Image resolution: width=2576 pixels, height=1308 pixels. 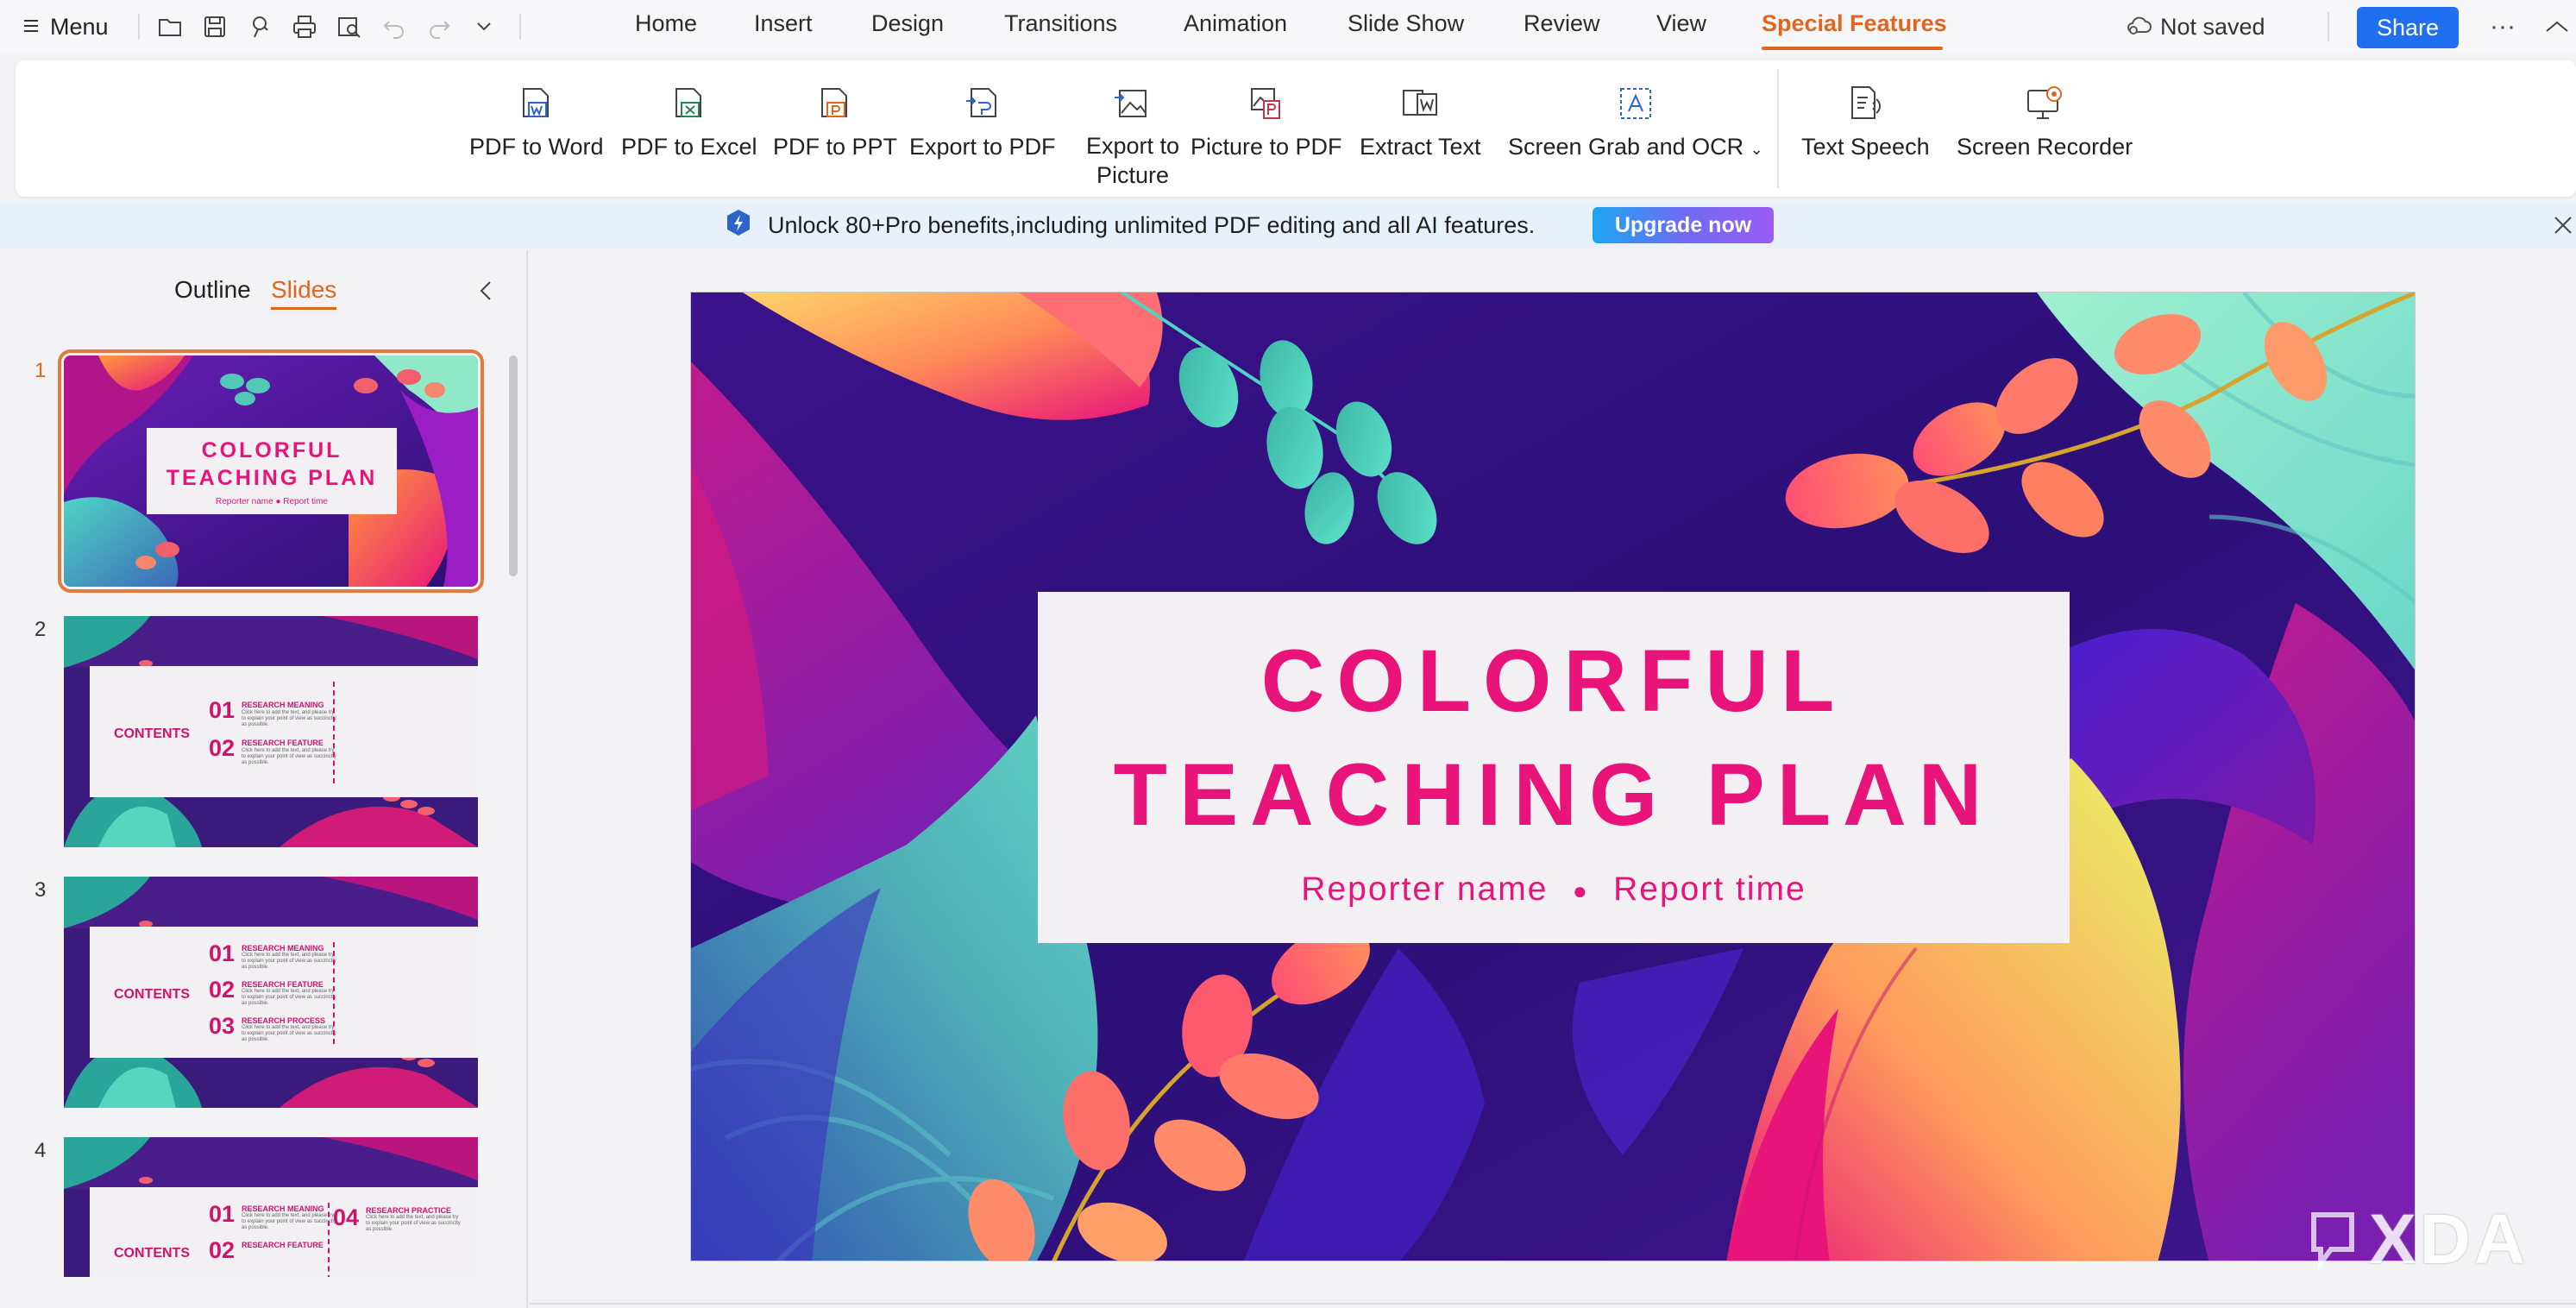 I want to click on tab-home: Home, so click(x=666, y=26).